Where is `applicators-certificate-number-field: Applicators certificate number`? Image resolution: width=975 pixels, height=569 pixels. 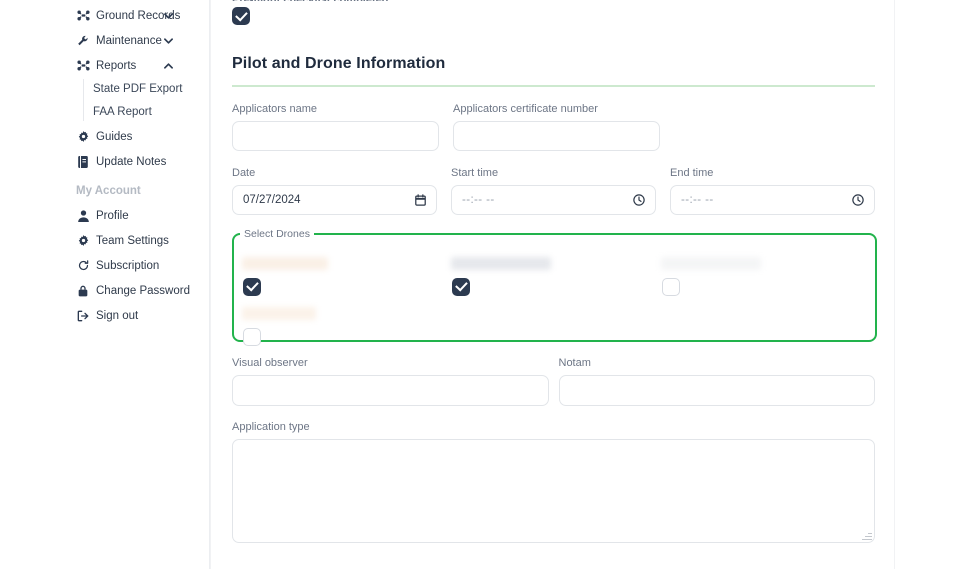
applicators-certificate-number-field: Applicators certificate number is located at coordinates (556, 127).